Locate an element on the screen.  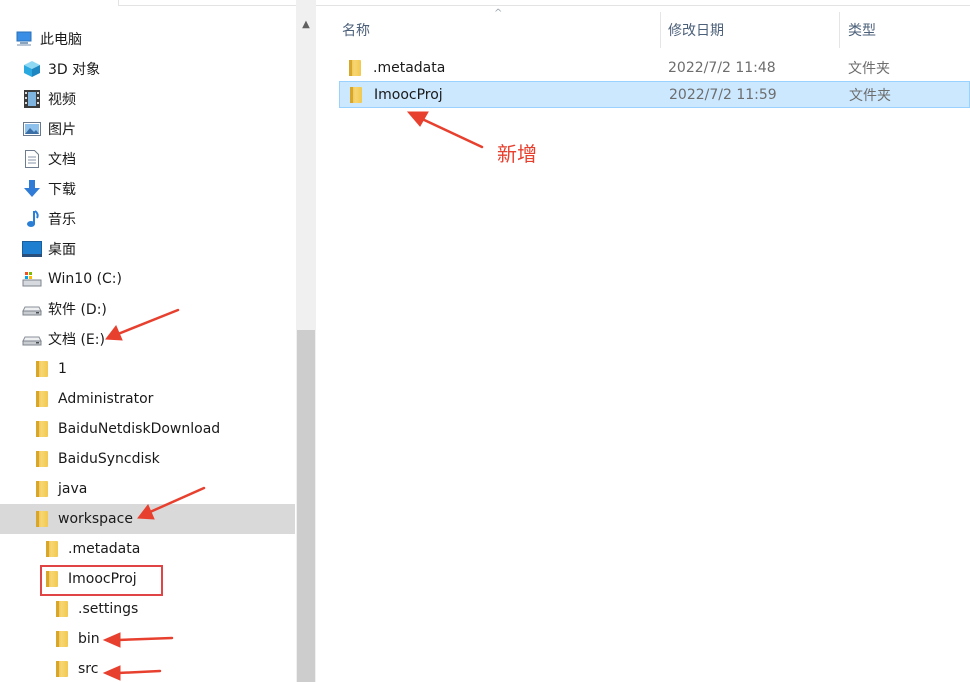
nav-item: 文档 is located at coordinates (147, 159).